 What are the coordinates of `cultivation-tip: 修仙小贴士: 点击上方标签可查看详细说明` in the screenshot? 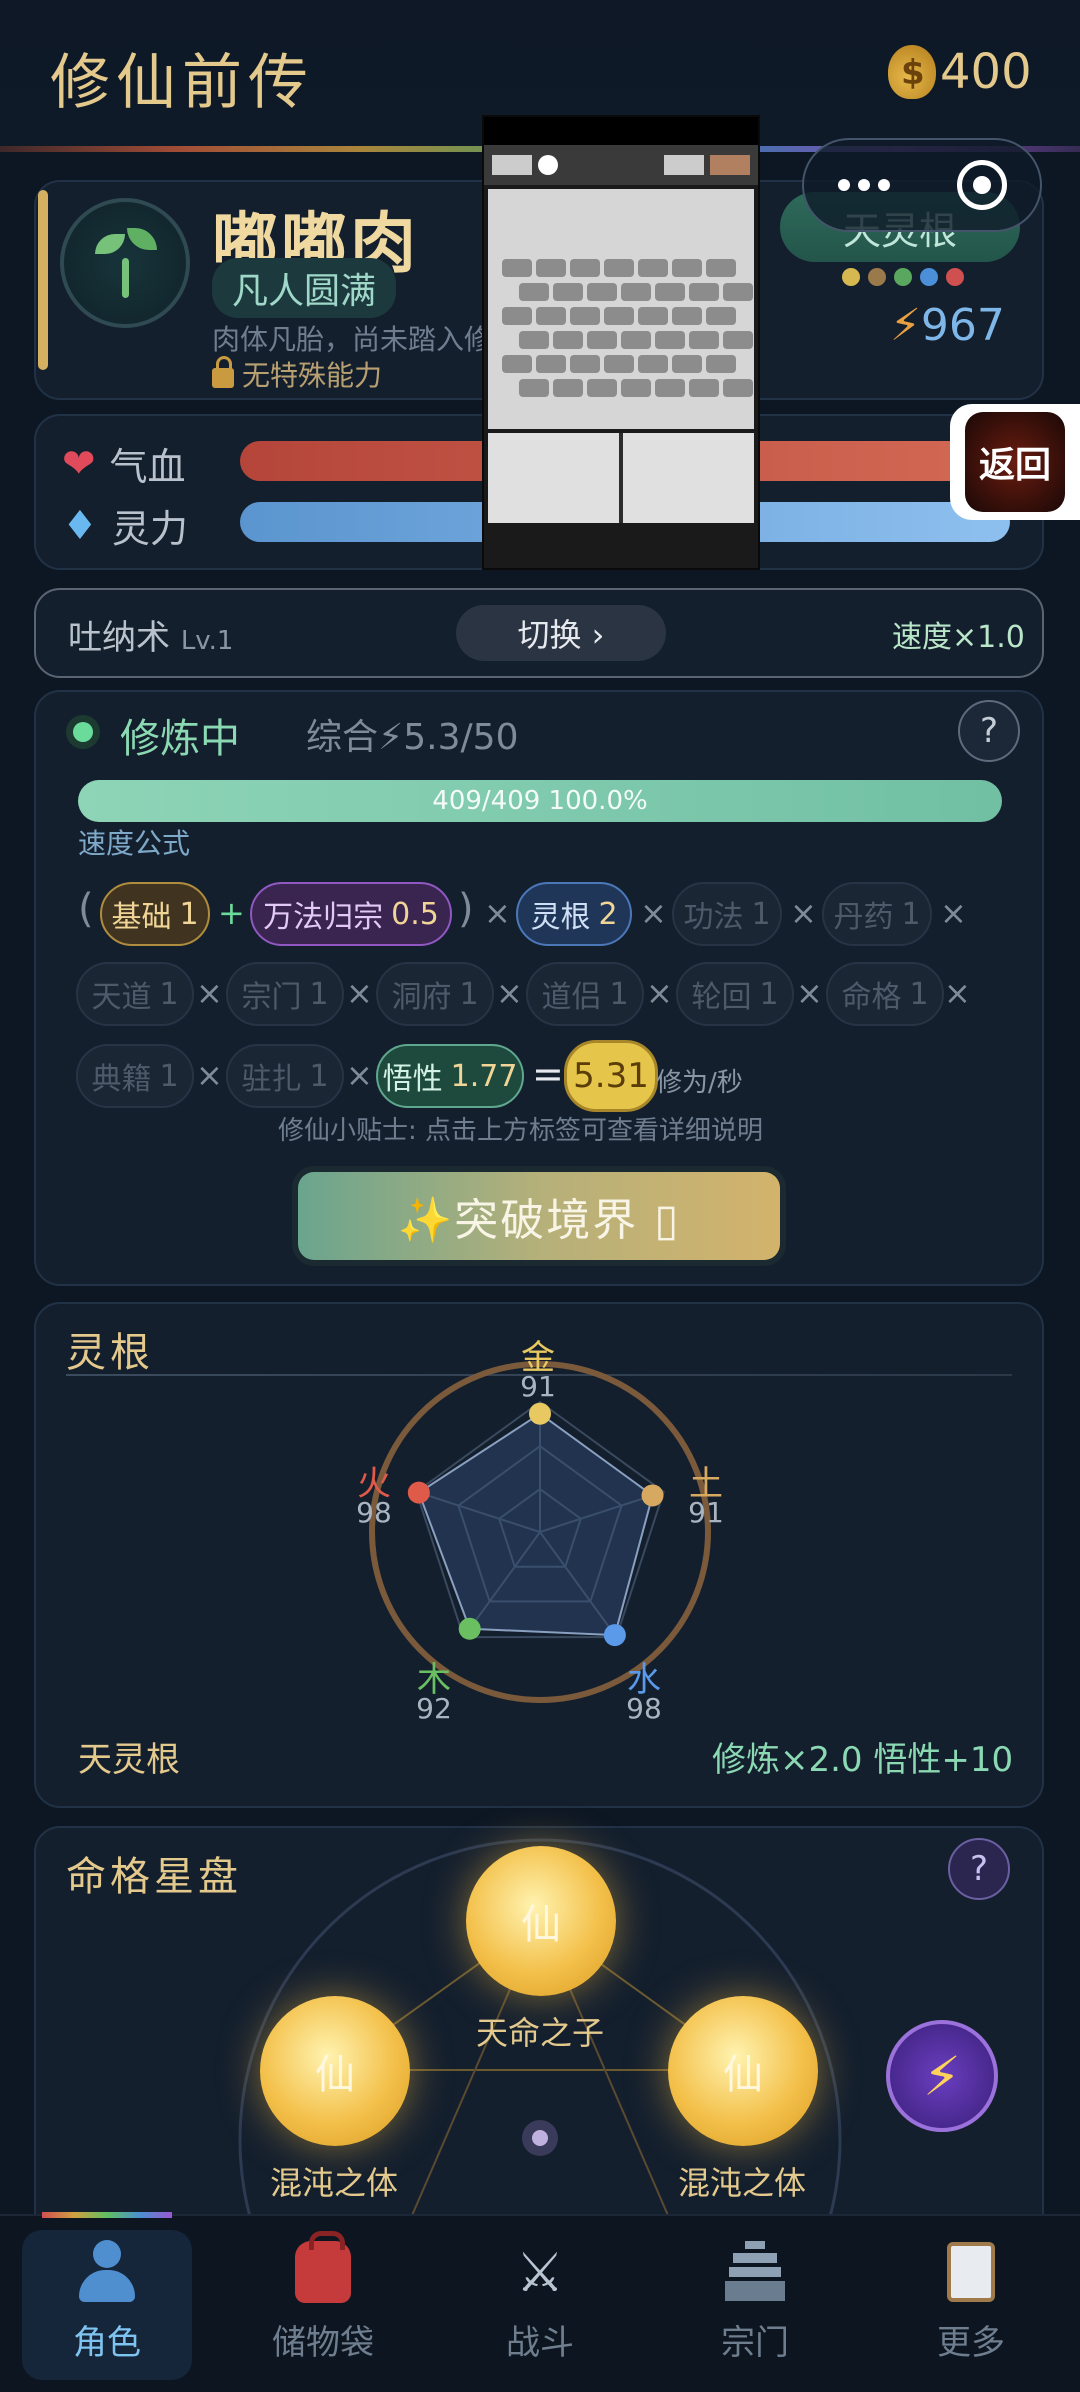 It's located at (521, 1131).